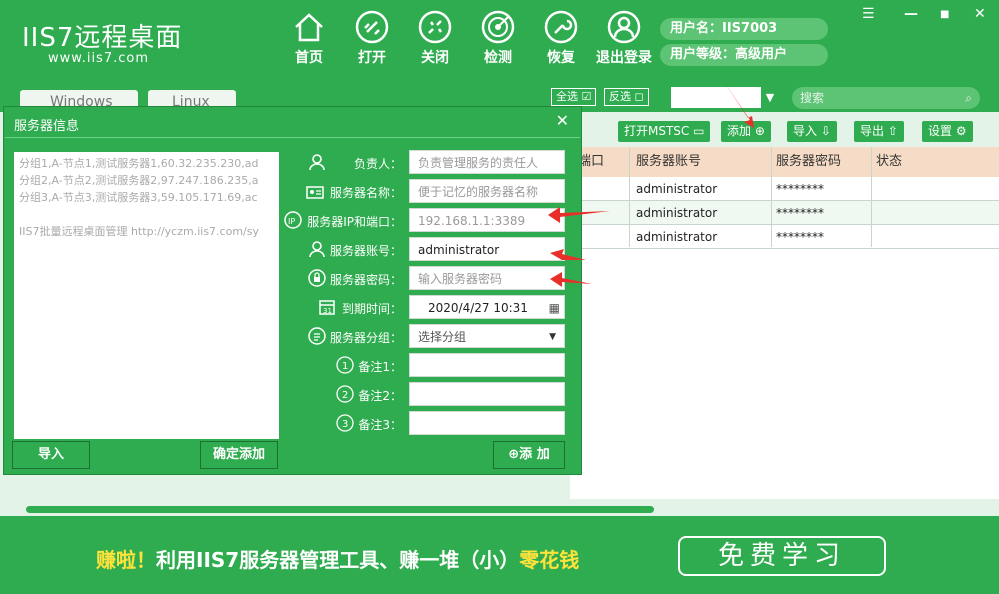 This screenshot has height=594, width=999. What do you see at coordinates (805, 131) in the screenshot?
I see `import-label: 导入` at bounding box center [805, 131].